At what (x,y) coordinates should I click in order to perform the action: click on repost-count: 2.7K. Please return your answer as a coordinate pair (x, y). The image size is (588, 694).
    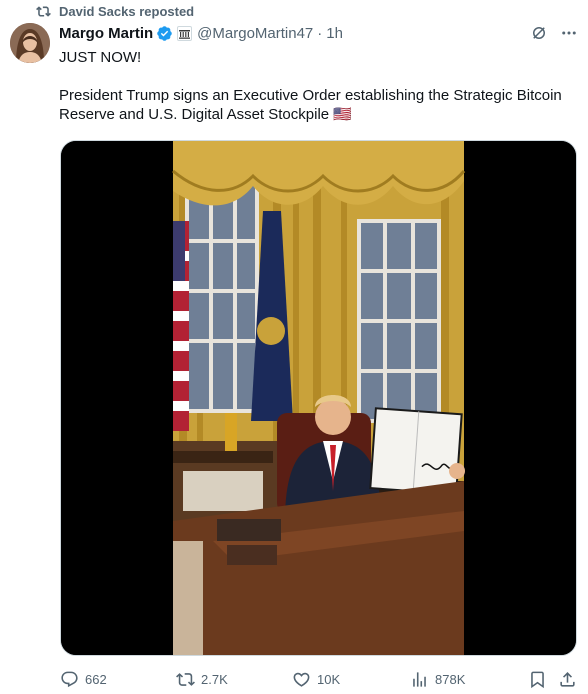
    Looking at the image, I should click on (214, 679).